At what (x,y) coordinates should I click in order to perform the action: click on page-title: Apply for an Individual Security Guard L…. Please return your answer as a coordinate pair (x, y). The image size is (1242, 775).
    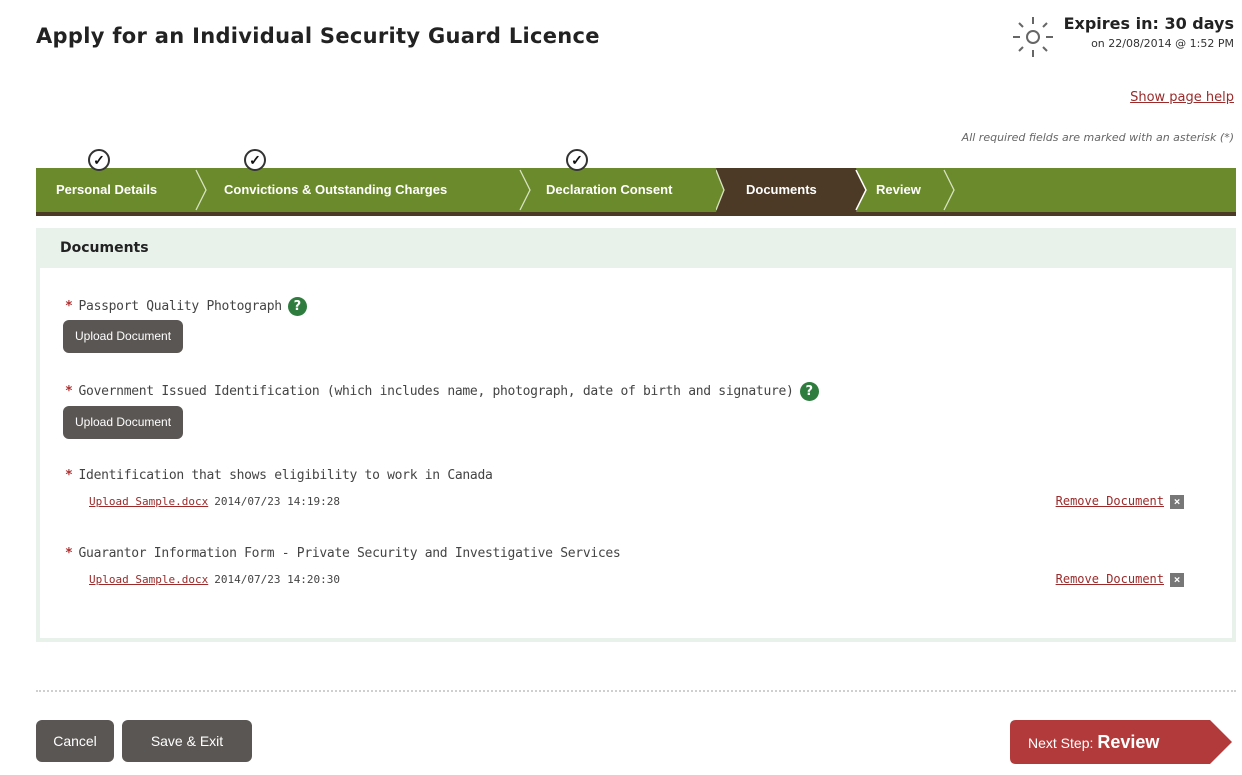
    Looking at the image, I should click on (318, 36).